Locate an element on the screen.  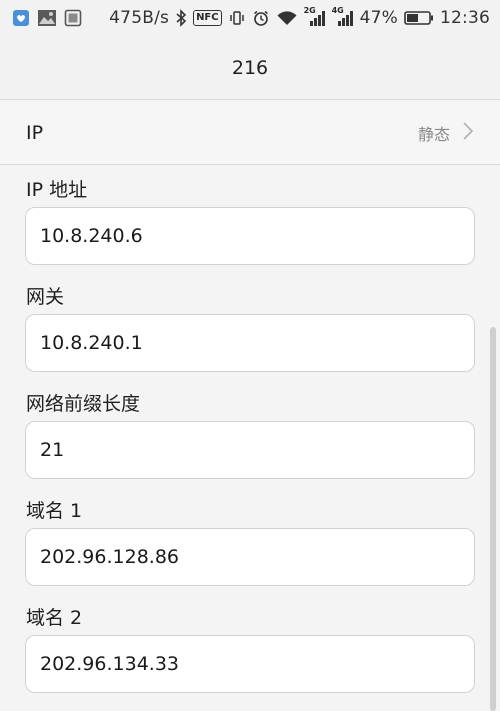
dns2-input: 202.96.134.33 is located at coordinates (250, 664).